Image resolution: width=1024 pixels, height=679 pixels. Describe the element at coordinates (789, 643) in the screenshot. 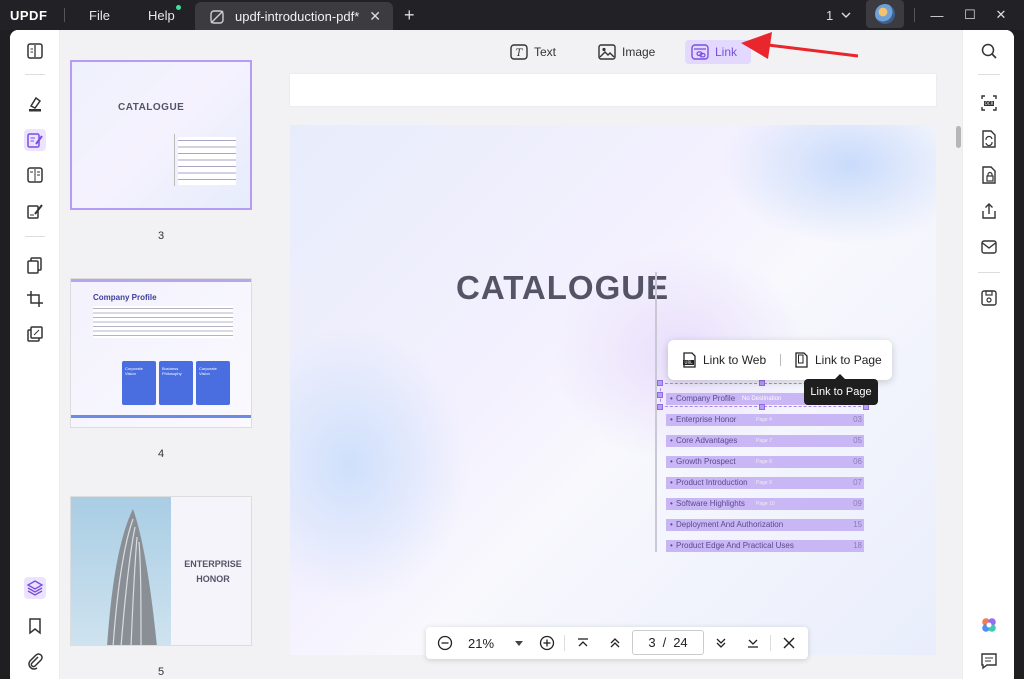

I see `close-zoom-bar-button` at that location.